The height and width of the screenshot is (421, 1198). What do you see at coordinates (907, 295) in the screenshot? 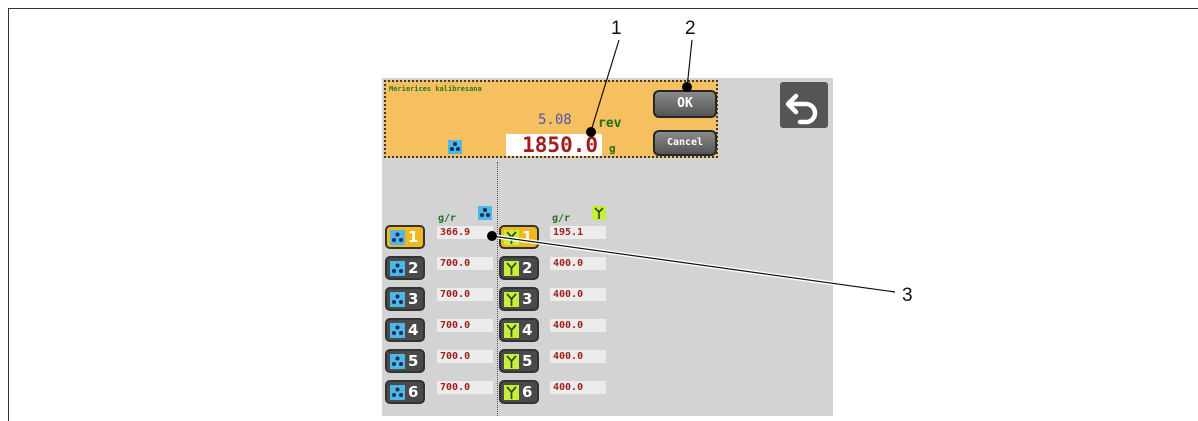
I see `callout-label-3: 3` at bounding box center [907, 295].